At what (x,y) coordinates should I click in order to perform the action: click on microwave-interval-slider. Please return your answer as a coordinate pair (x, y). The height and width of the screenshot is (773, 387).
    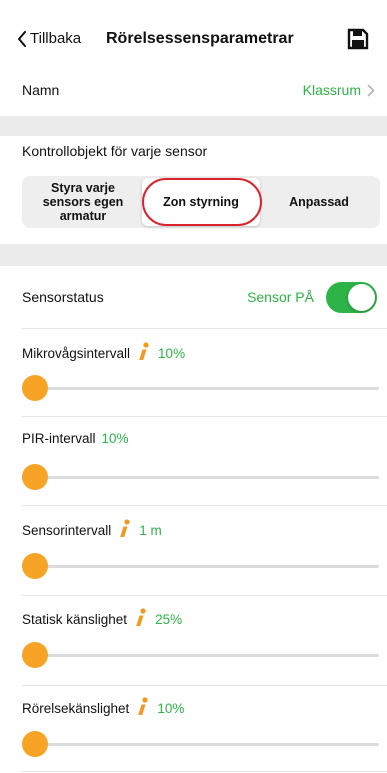
    Looking at the image, I should click on (200, 388).